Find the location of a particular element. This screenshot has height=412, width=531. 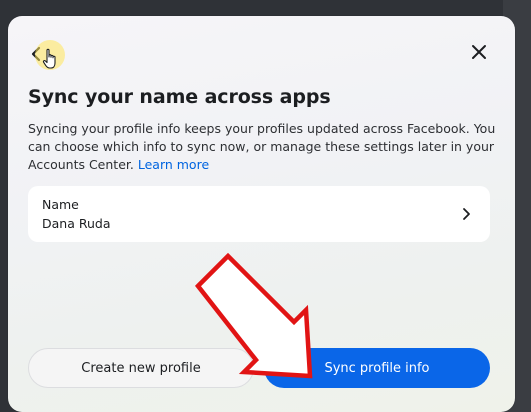

close-button is located at coordinates (479, 52).